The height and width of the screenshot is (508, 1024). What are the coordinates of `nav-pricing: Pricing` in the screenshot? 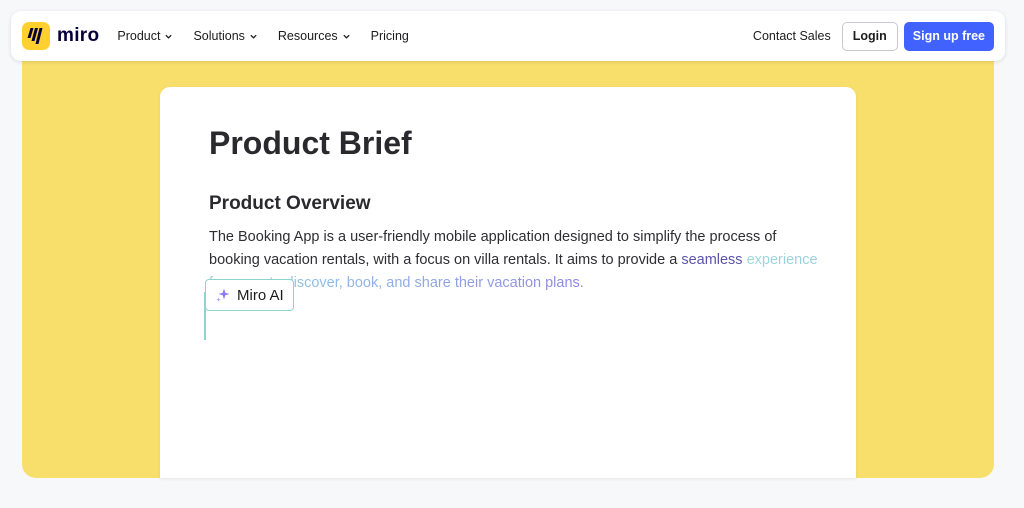 It's located at (390, 36).